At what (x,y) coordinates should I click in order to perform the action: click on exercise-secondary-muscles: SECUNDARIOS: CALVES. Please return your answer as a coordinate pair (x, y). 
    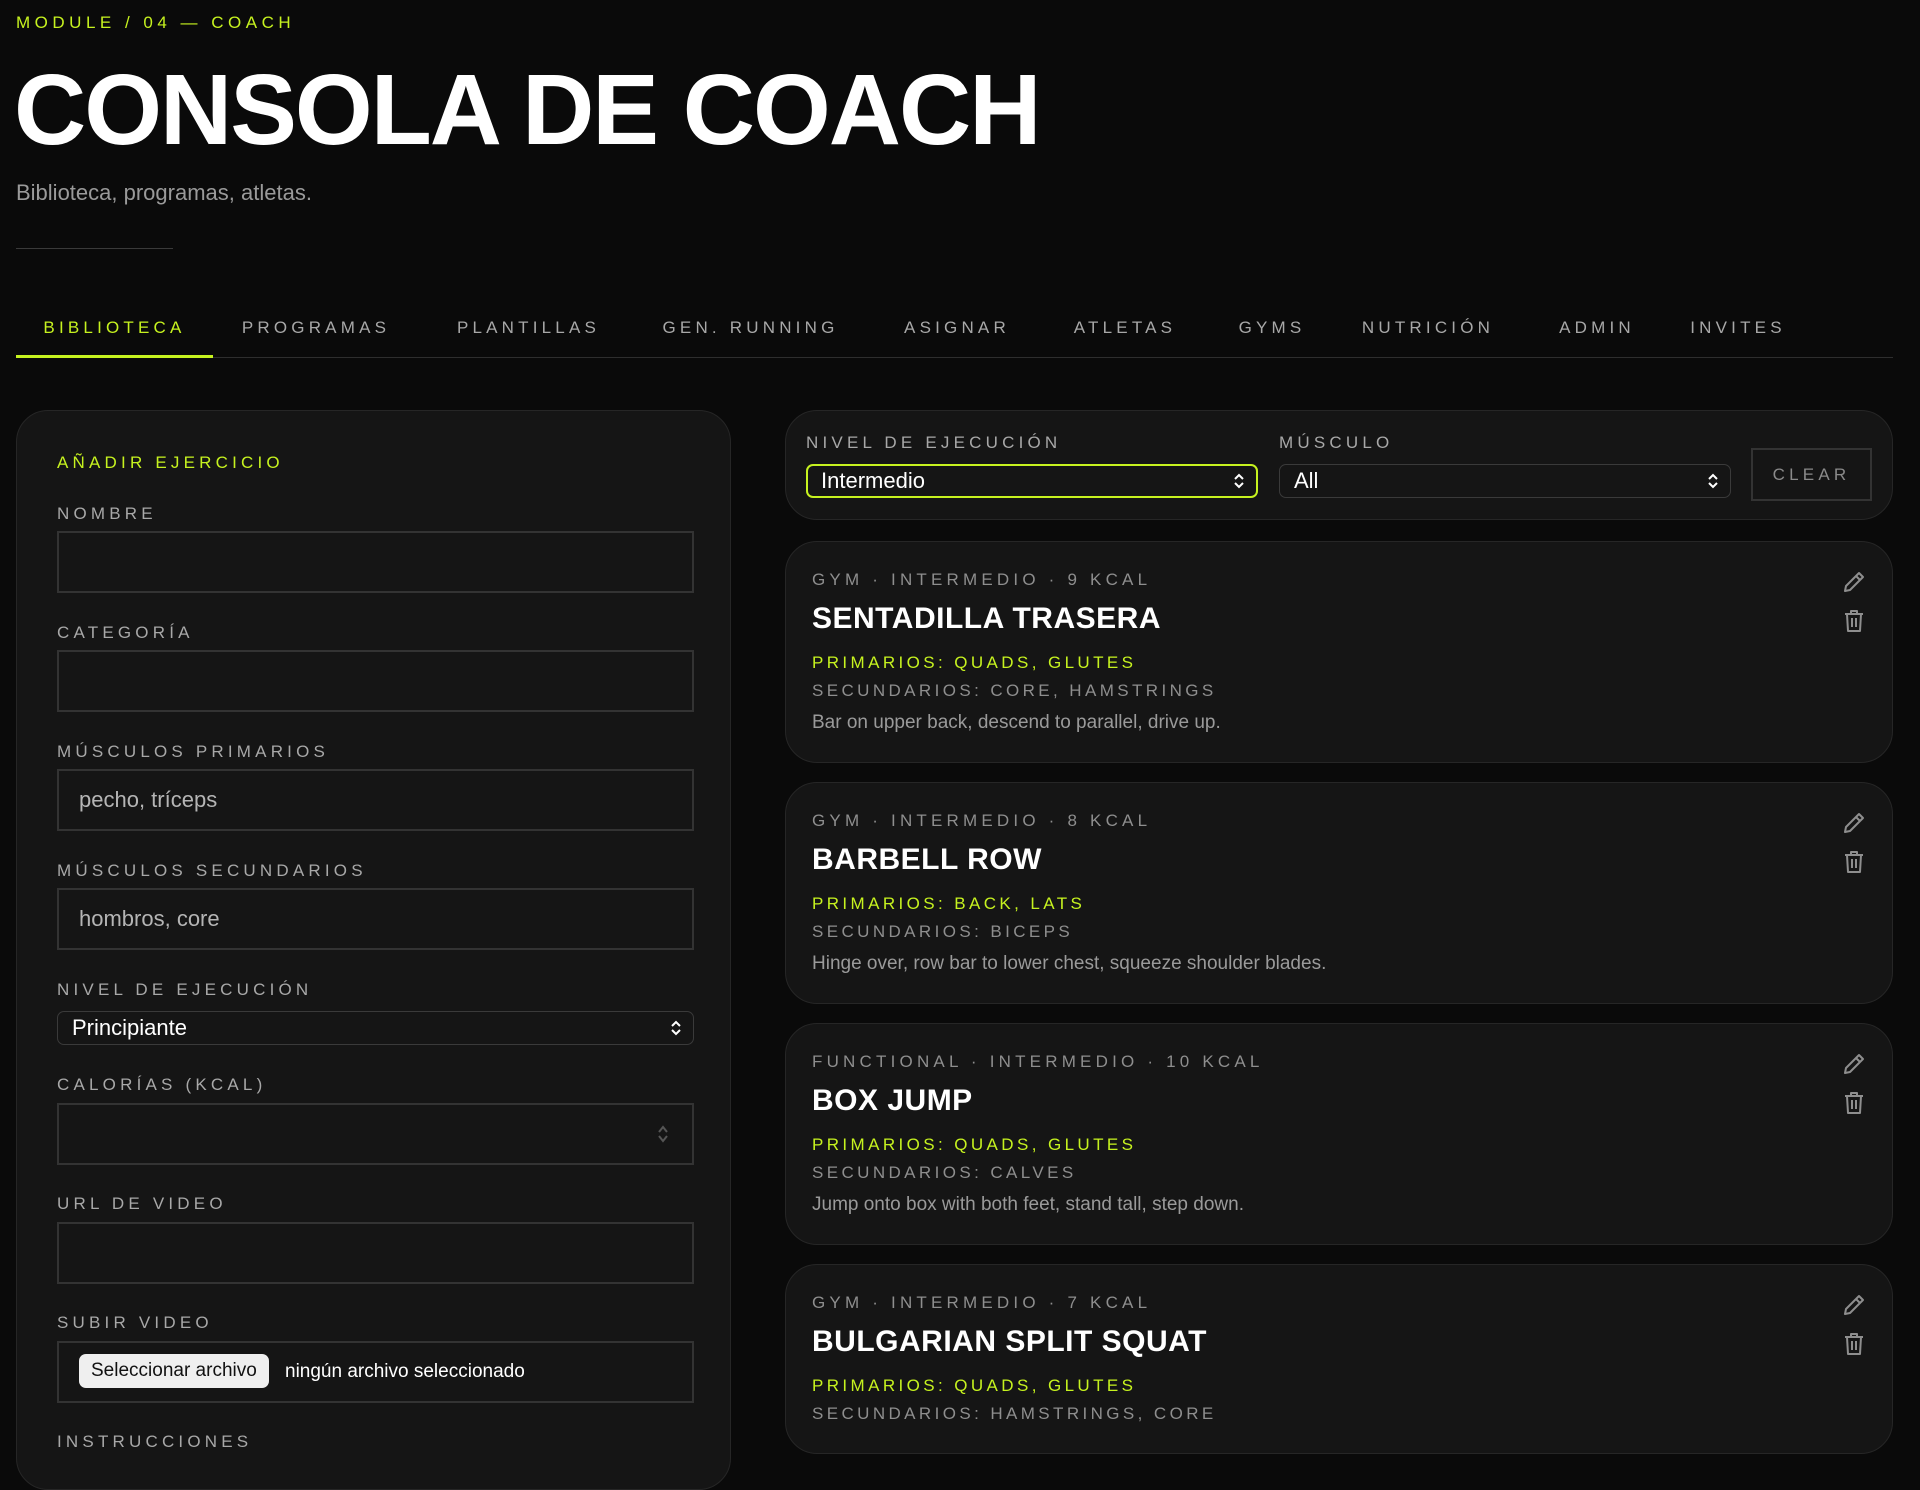
    Looking at the image, I should click on (944, 1172).